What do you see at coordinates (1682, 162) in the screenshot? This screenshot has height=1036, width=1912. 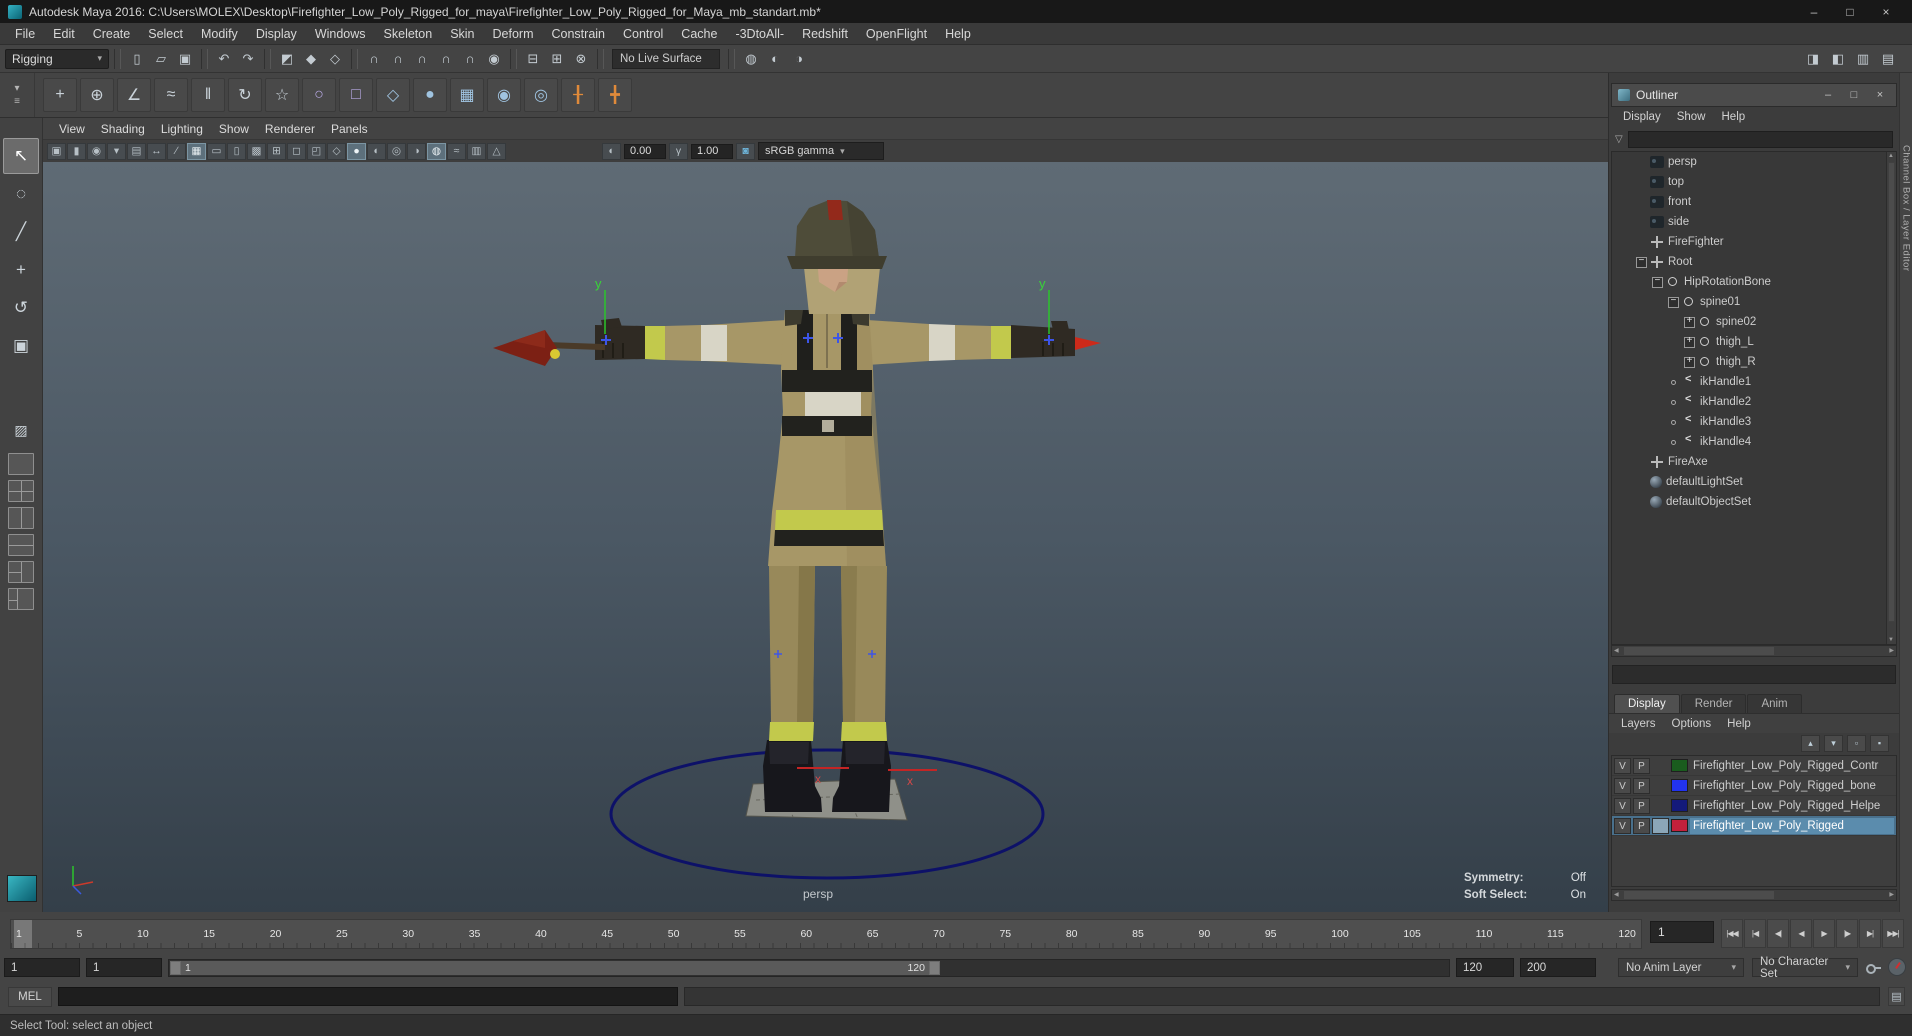 I see `node-label: persp` at bounding box center [1682, 162].